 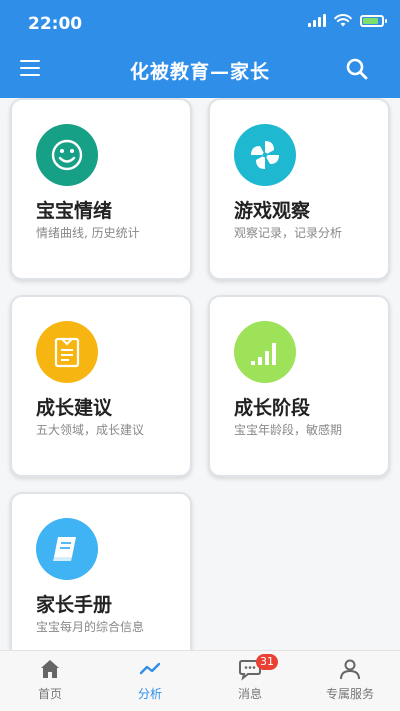 What do you see at coordinates (288, 233) in the screenshot?
I see `card-subtitle: 观察记录，记录分析` at bounding box center [288, 233].